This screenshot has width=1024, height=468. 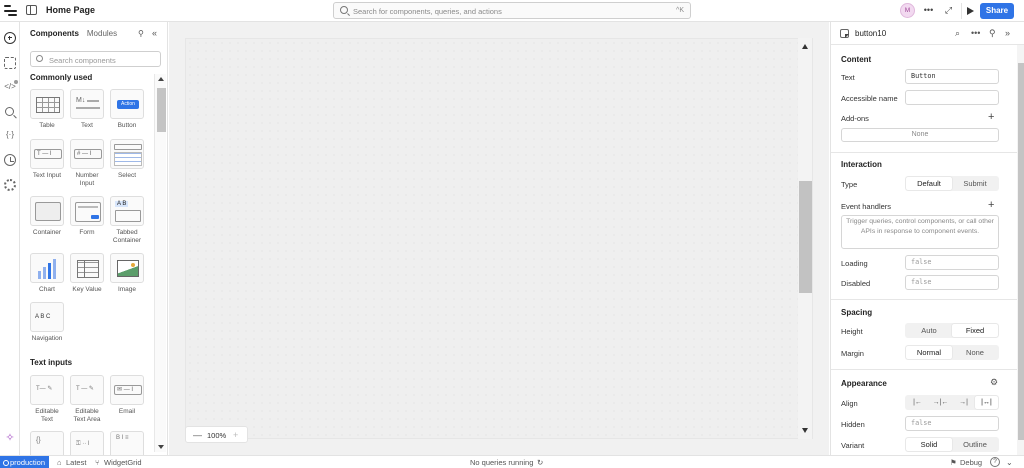 I want to click on type-option-submit: Submit, so click(x=975, y=183).